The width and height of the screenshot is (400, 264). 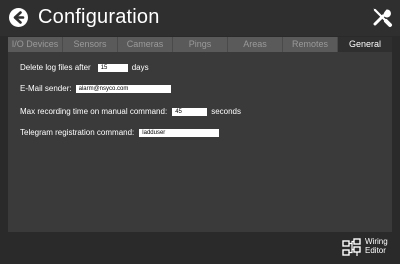 What do you see at coordinates (200, 18) in the screenshot?
I see `header-bar: Configuration` at bounding box center [200, 18].